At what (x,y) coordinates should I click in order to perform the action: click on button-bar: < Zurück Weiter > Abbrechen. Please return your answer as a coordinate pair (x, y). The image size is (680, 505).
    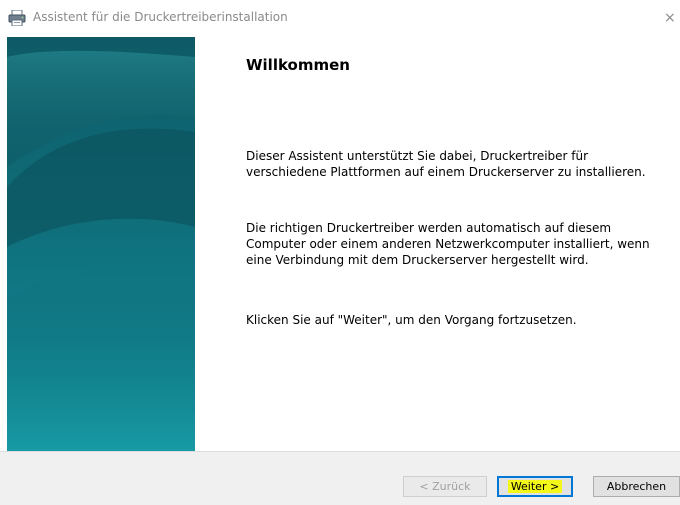
    Looking at the image, I should click on (340, 478).